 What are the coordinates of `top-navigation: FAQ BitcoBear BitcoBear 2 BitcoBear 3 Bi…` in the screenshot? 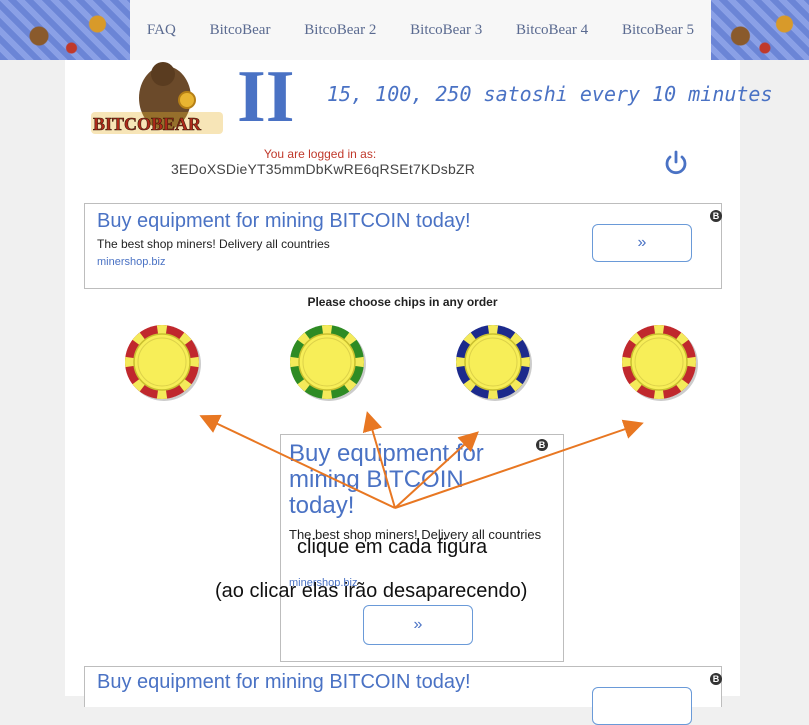 It's located at (404, 30).